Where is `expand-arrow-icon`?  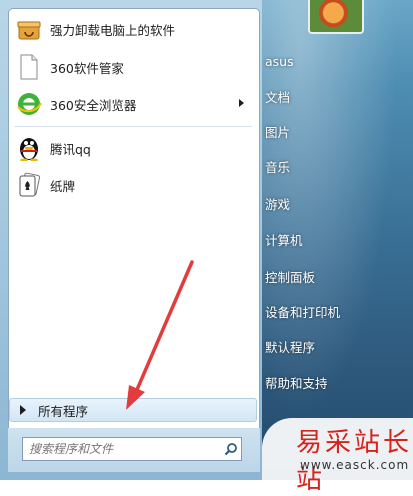
expand-arrow-icon is located at coordinates (23, 410).